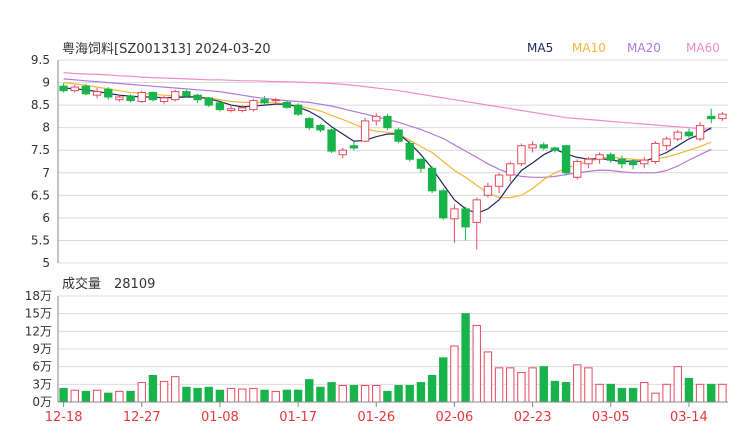 The height and width of the screenshot is (440, 740). What do you see at coordinates (45, 161) in the screenshot?
I see `price-y-axis: 9.5 9 8.5 8 7.5 7 6.5 6 5.5 5` at bounding box center [45, 161].